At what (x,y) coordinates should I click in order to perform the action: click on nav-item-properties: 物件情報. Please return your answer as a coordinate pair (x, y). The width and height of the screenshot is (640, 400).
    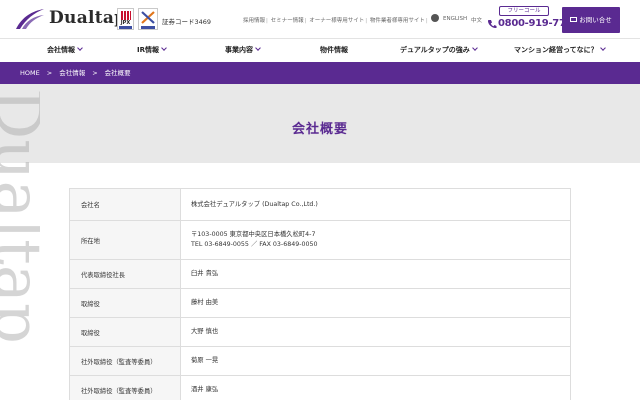
    Looking at the image, I should click on (334, 50).